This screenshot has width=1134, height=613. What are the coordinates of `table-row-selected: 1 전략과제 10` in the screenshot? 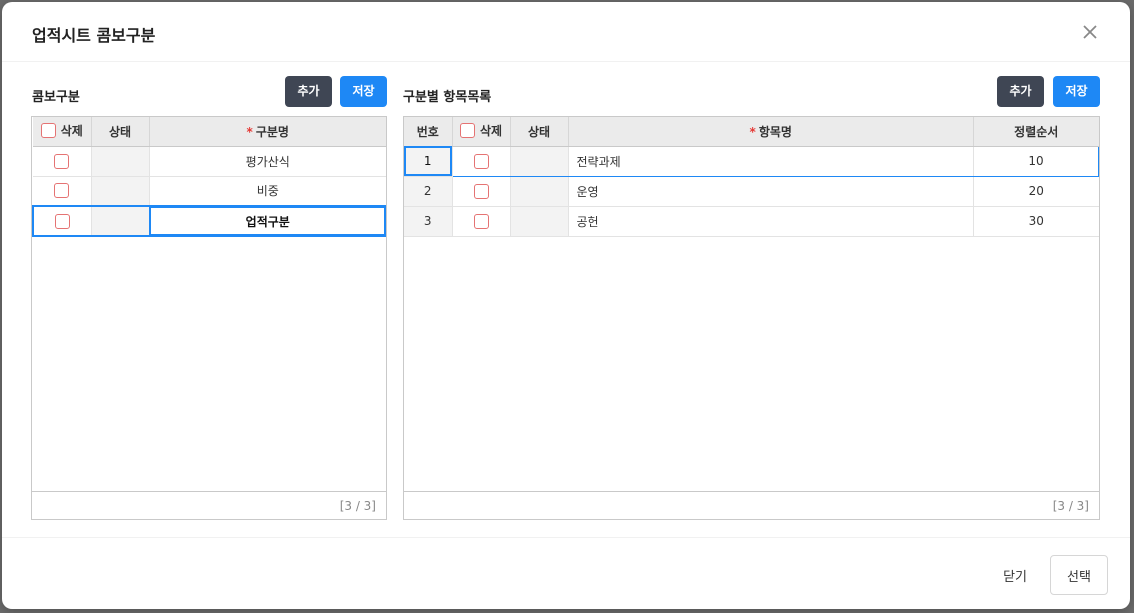 It's located at (751, 161).